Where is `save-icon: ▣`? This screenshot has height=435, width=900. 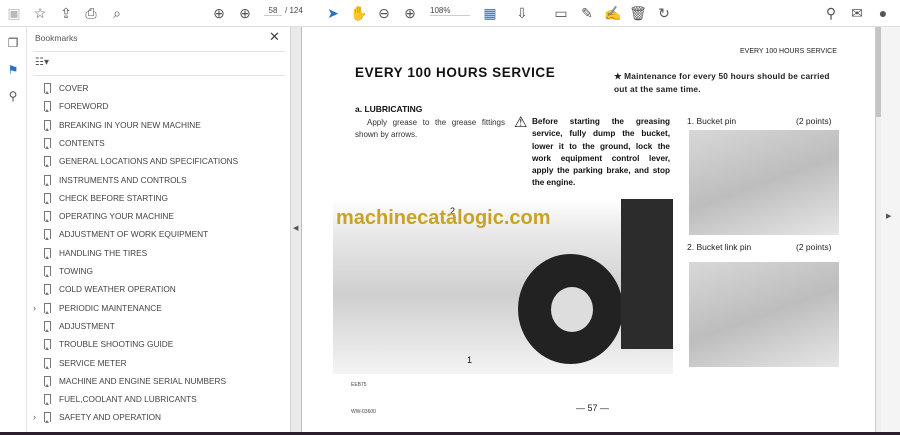 save-icon: ▣ is located at coordinates (14, 13).